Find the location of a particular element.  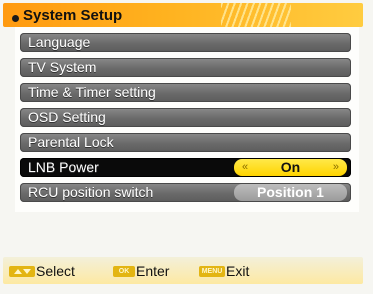

page-title: System Setup is located at coordinates (73, 15).